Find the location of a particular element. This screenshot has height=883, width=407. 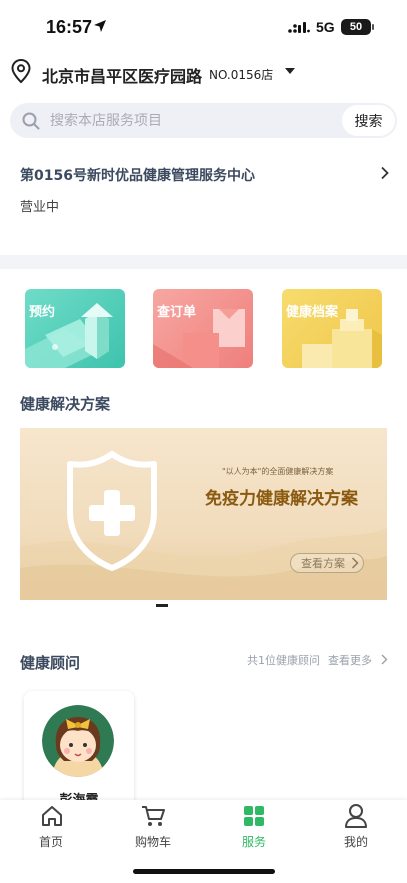

tab-home: 首页 is located at coordinates (51, 828).